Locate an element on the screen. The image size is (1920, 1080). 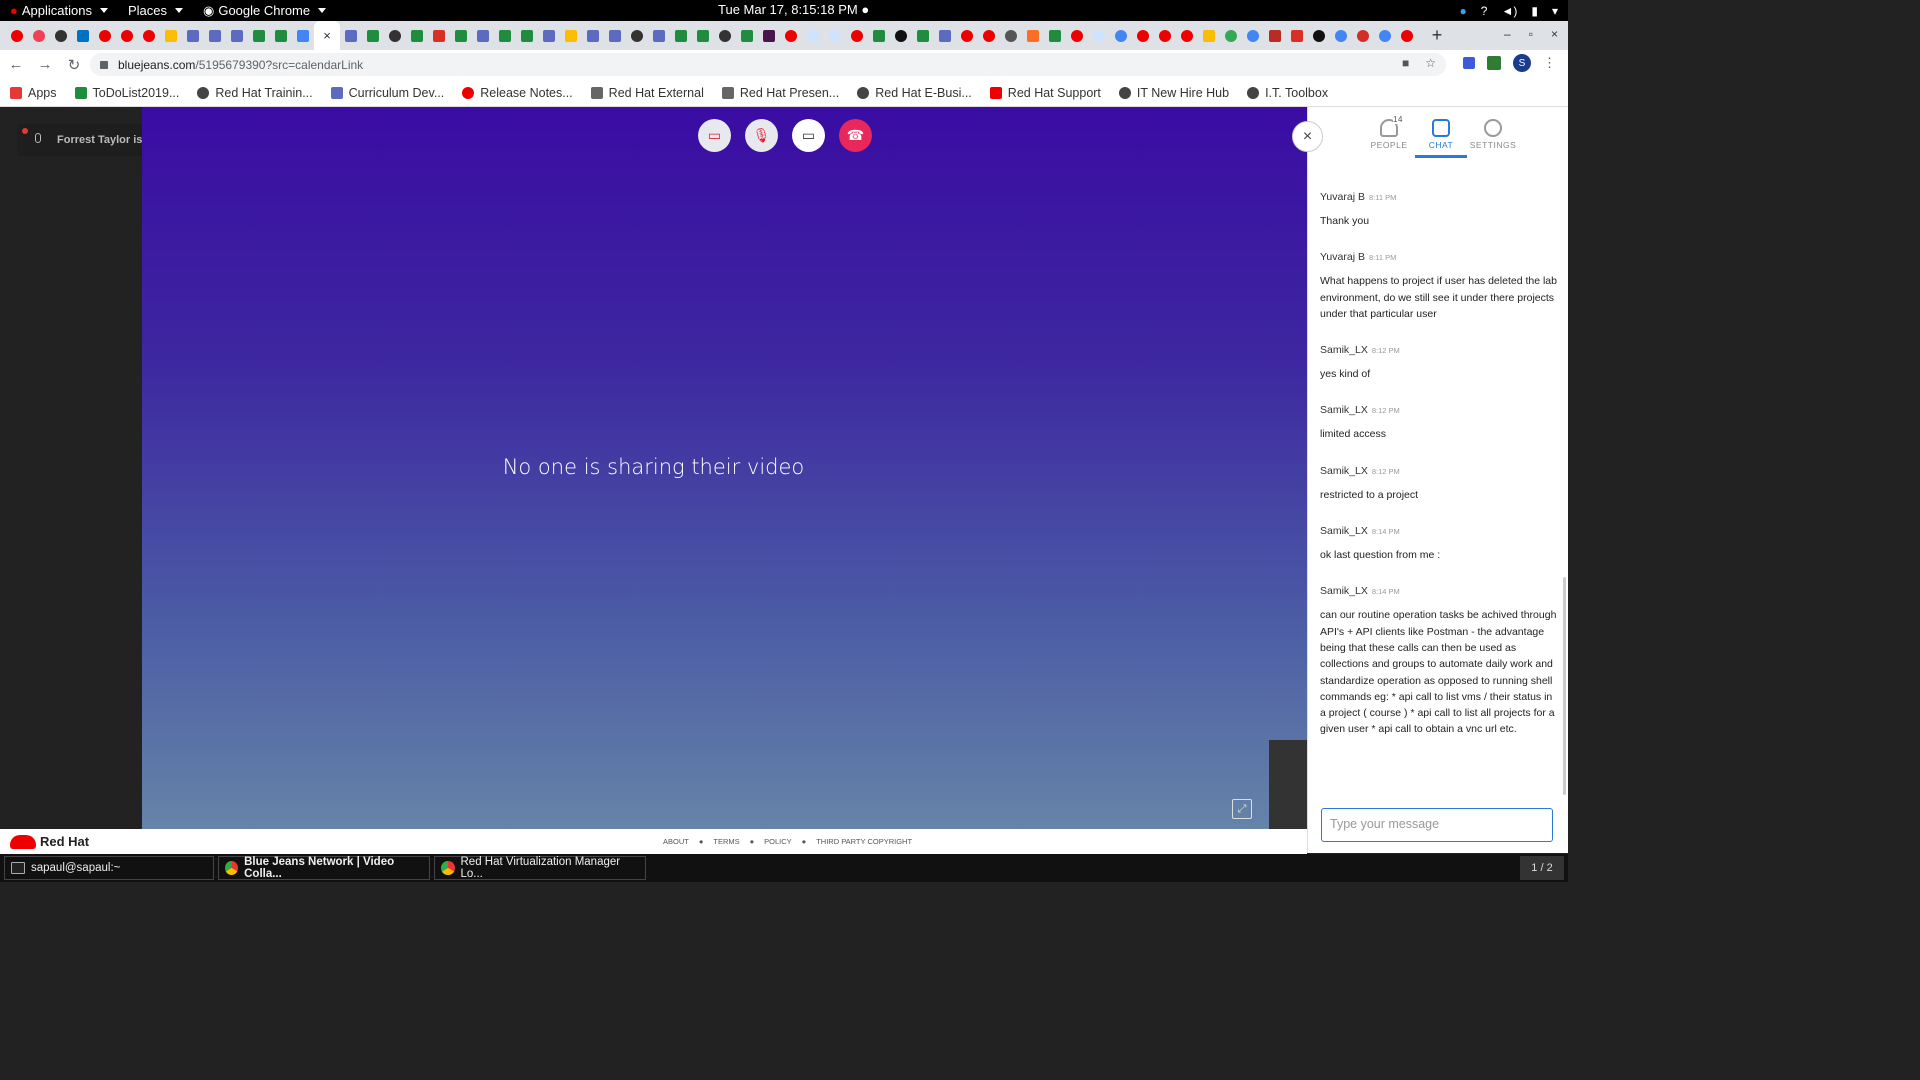
volume-icon: ◄) is located at coordinates (1509, 11).